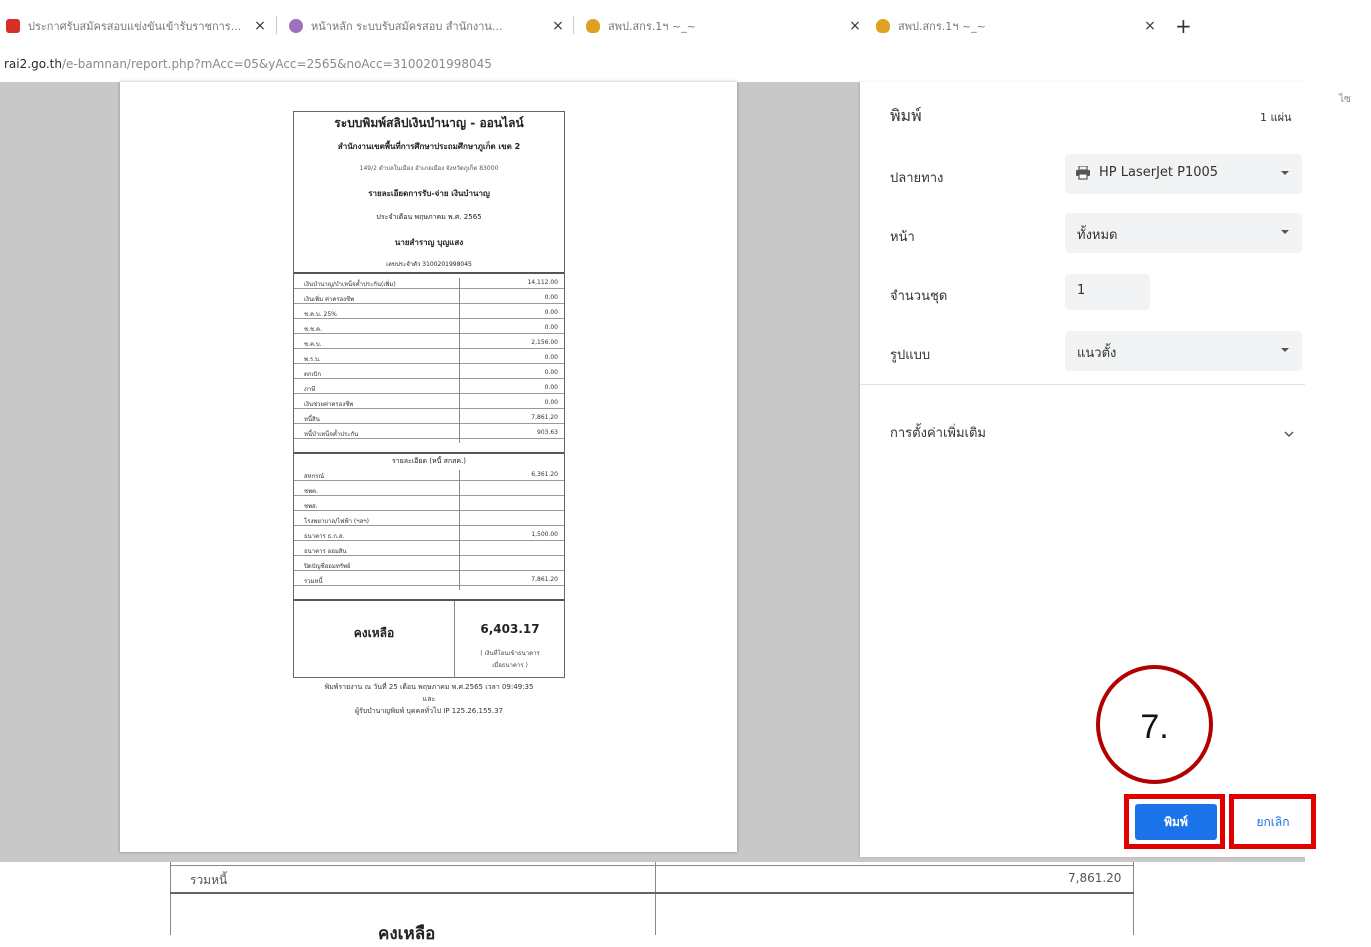 This screenshot has height=947, width=1371. What do you see at coordinates (429, 193) in the screenshot?
I see `slip-doc-title: รายละเอียดการรับ-จ่าย เงินบำนาญ` at bounding box center [429, 193].